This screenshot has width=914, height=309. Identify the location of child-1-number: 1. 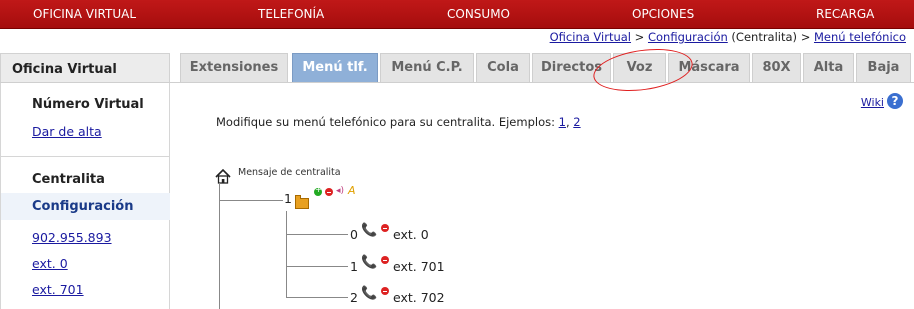
(354, 266).